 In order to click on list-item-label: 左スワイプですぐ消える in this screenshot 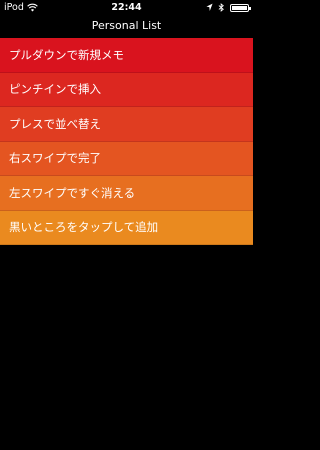, I will do `click(72, 192)`.